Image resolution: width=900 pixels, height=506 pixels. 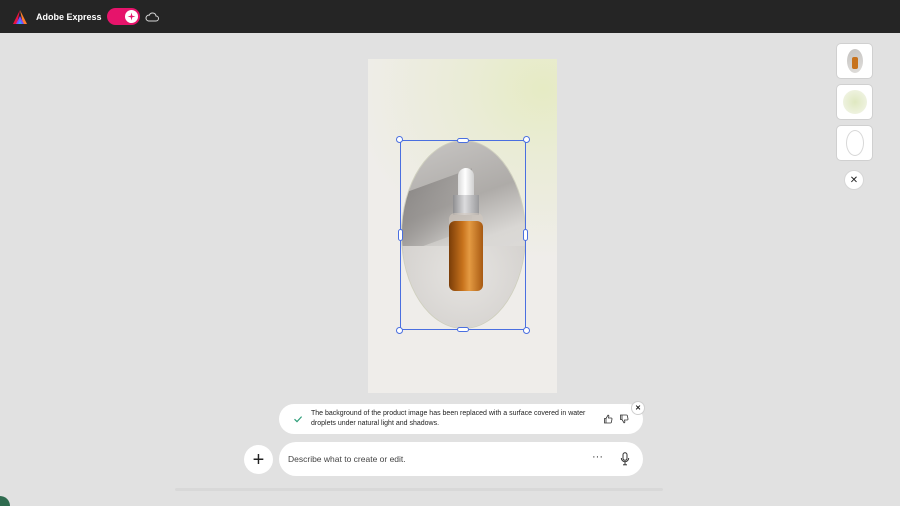 I want to click on prompt-input, so click(x=428, y=459).